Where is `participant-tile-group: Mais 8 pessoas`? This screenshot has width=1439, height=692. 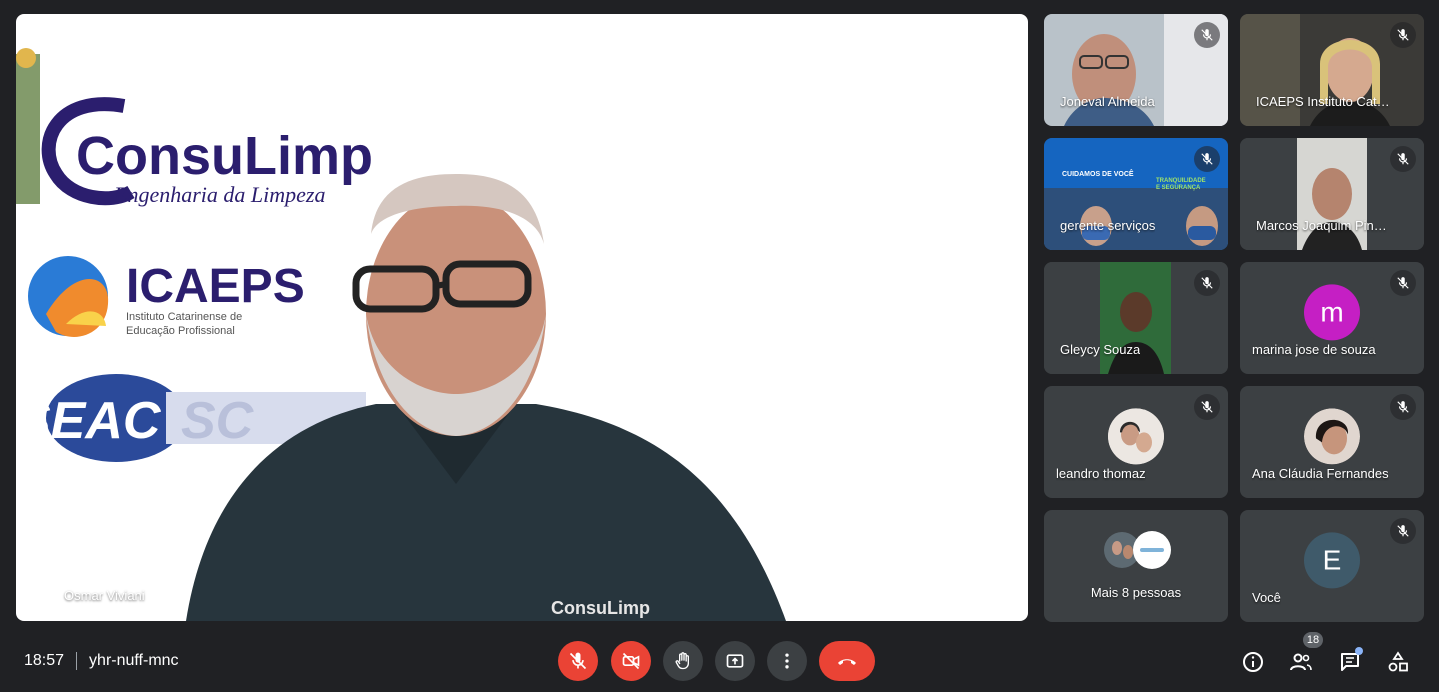 participant-tile-group: Mais 8 pessoas is located at coordinates (1136, 566).